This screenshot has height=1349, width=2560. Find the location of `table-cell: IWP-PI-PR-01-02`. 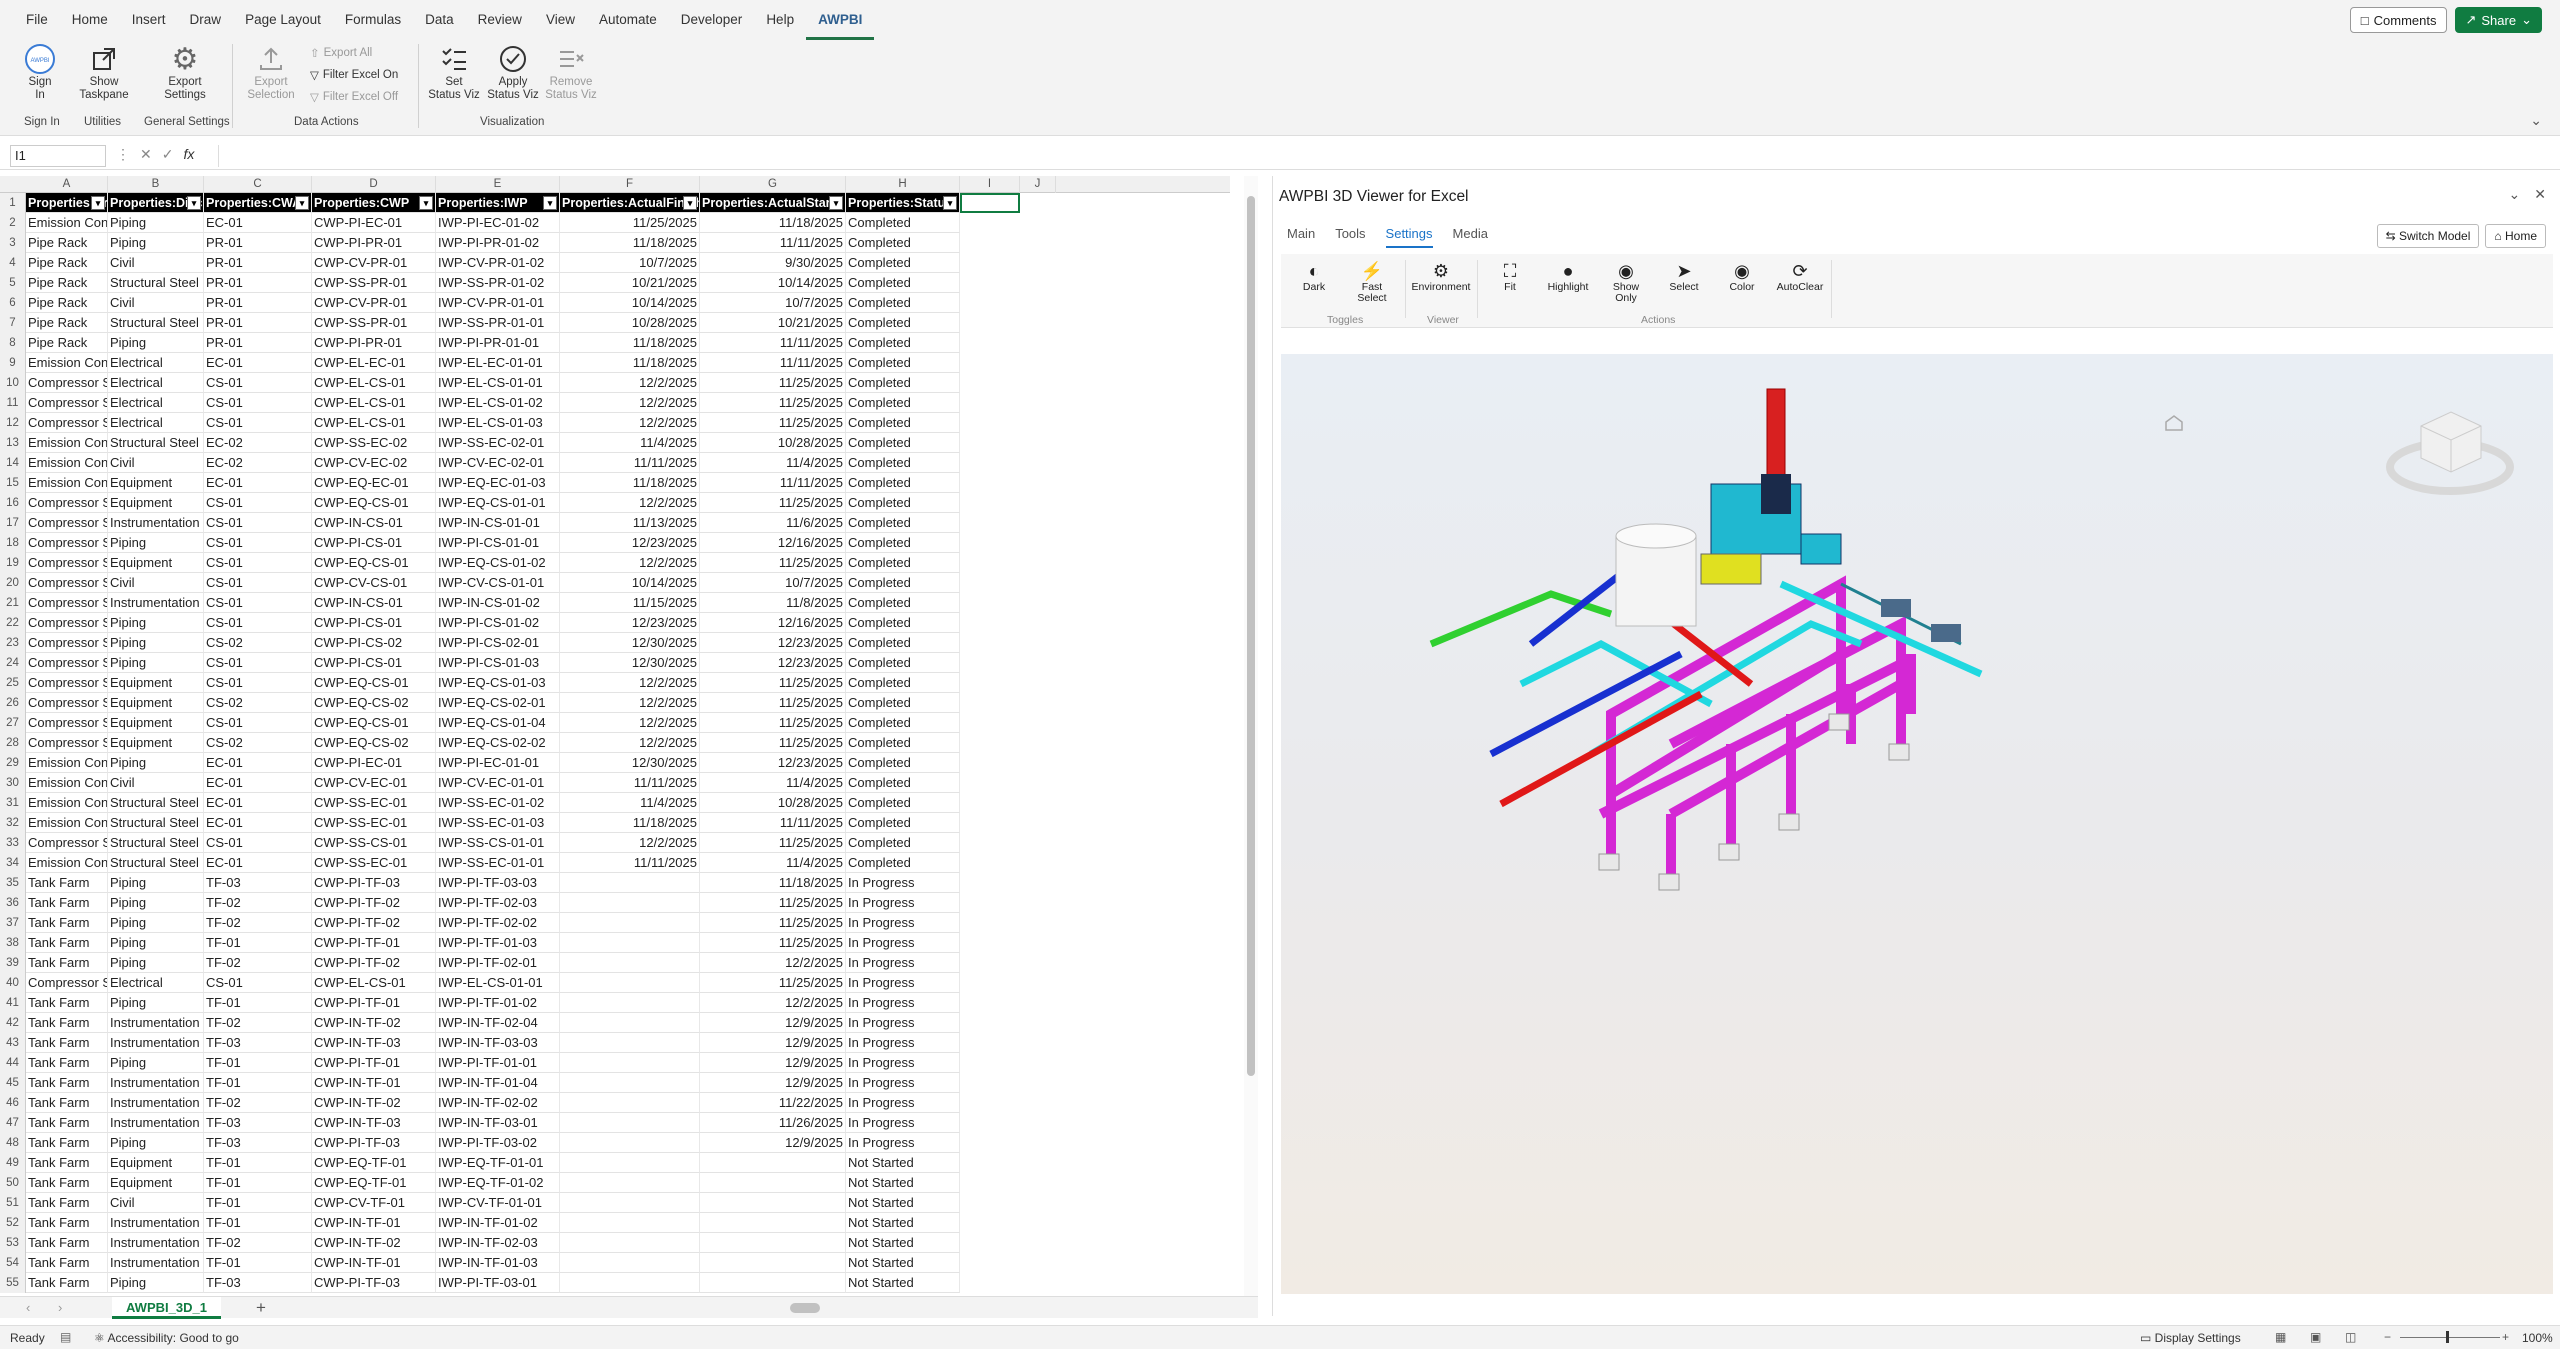

table-cell: IWP-PI-PR-01-02 is located at coordinates (498, 243).